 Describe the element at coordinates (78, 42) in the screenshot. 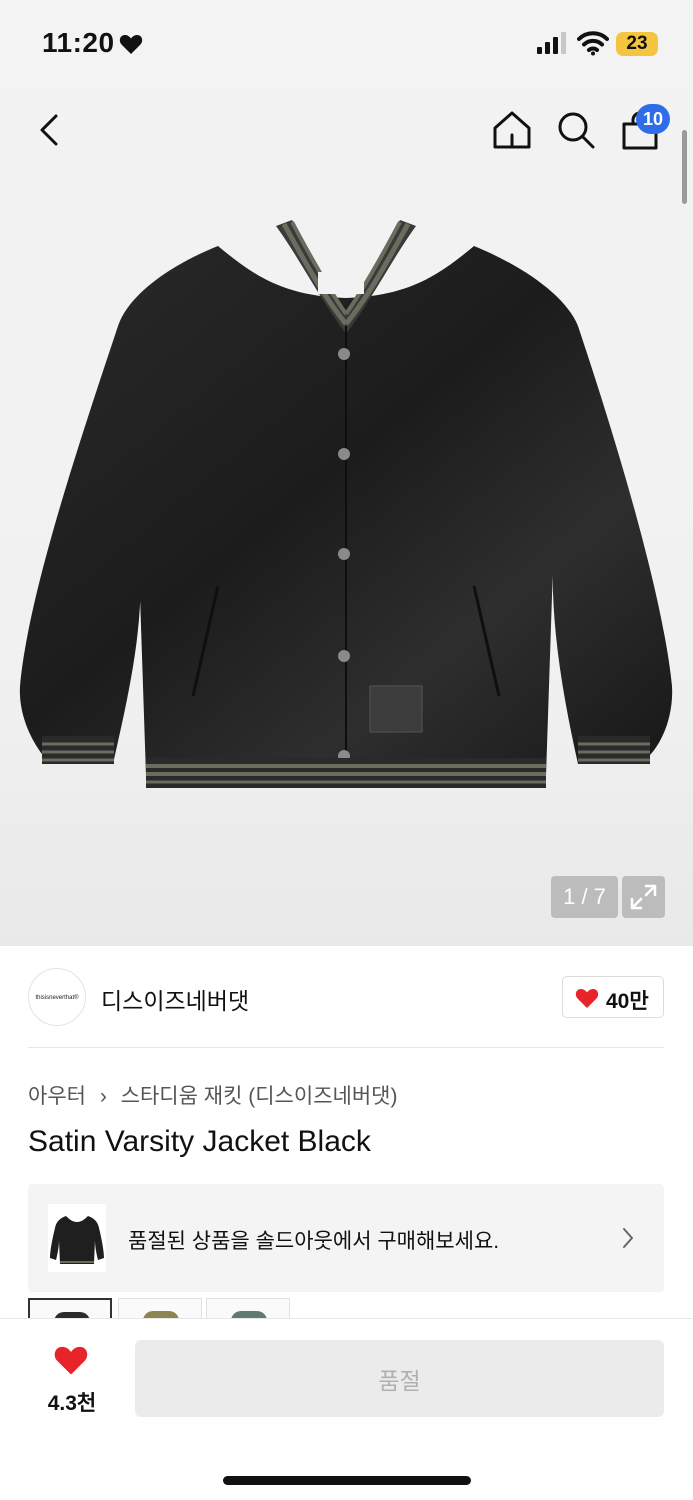

I see `status-time: 11:20` at that location.